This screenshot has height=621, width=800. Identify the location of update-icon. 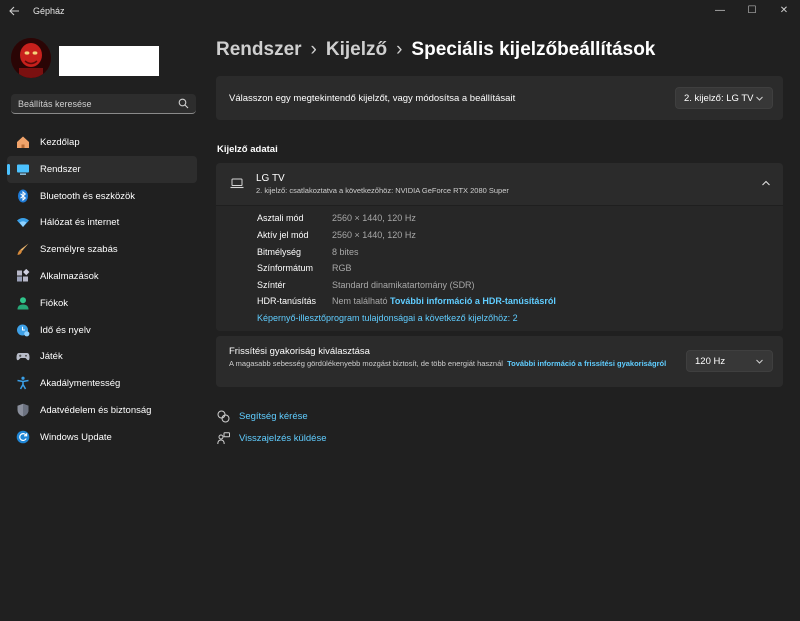
(23, 437).